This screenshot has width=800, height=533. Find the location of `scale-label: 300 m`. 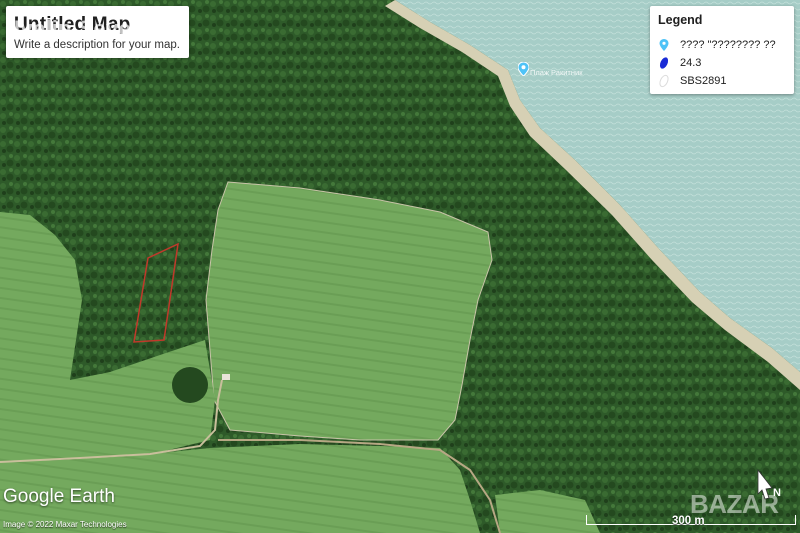

scale-label: 300 m is located at coordinates (688, 521).